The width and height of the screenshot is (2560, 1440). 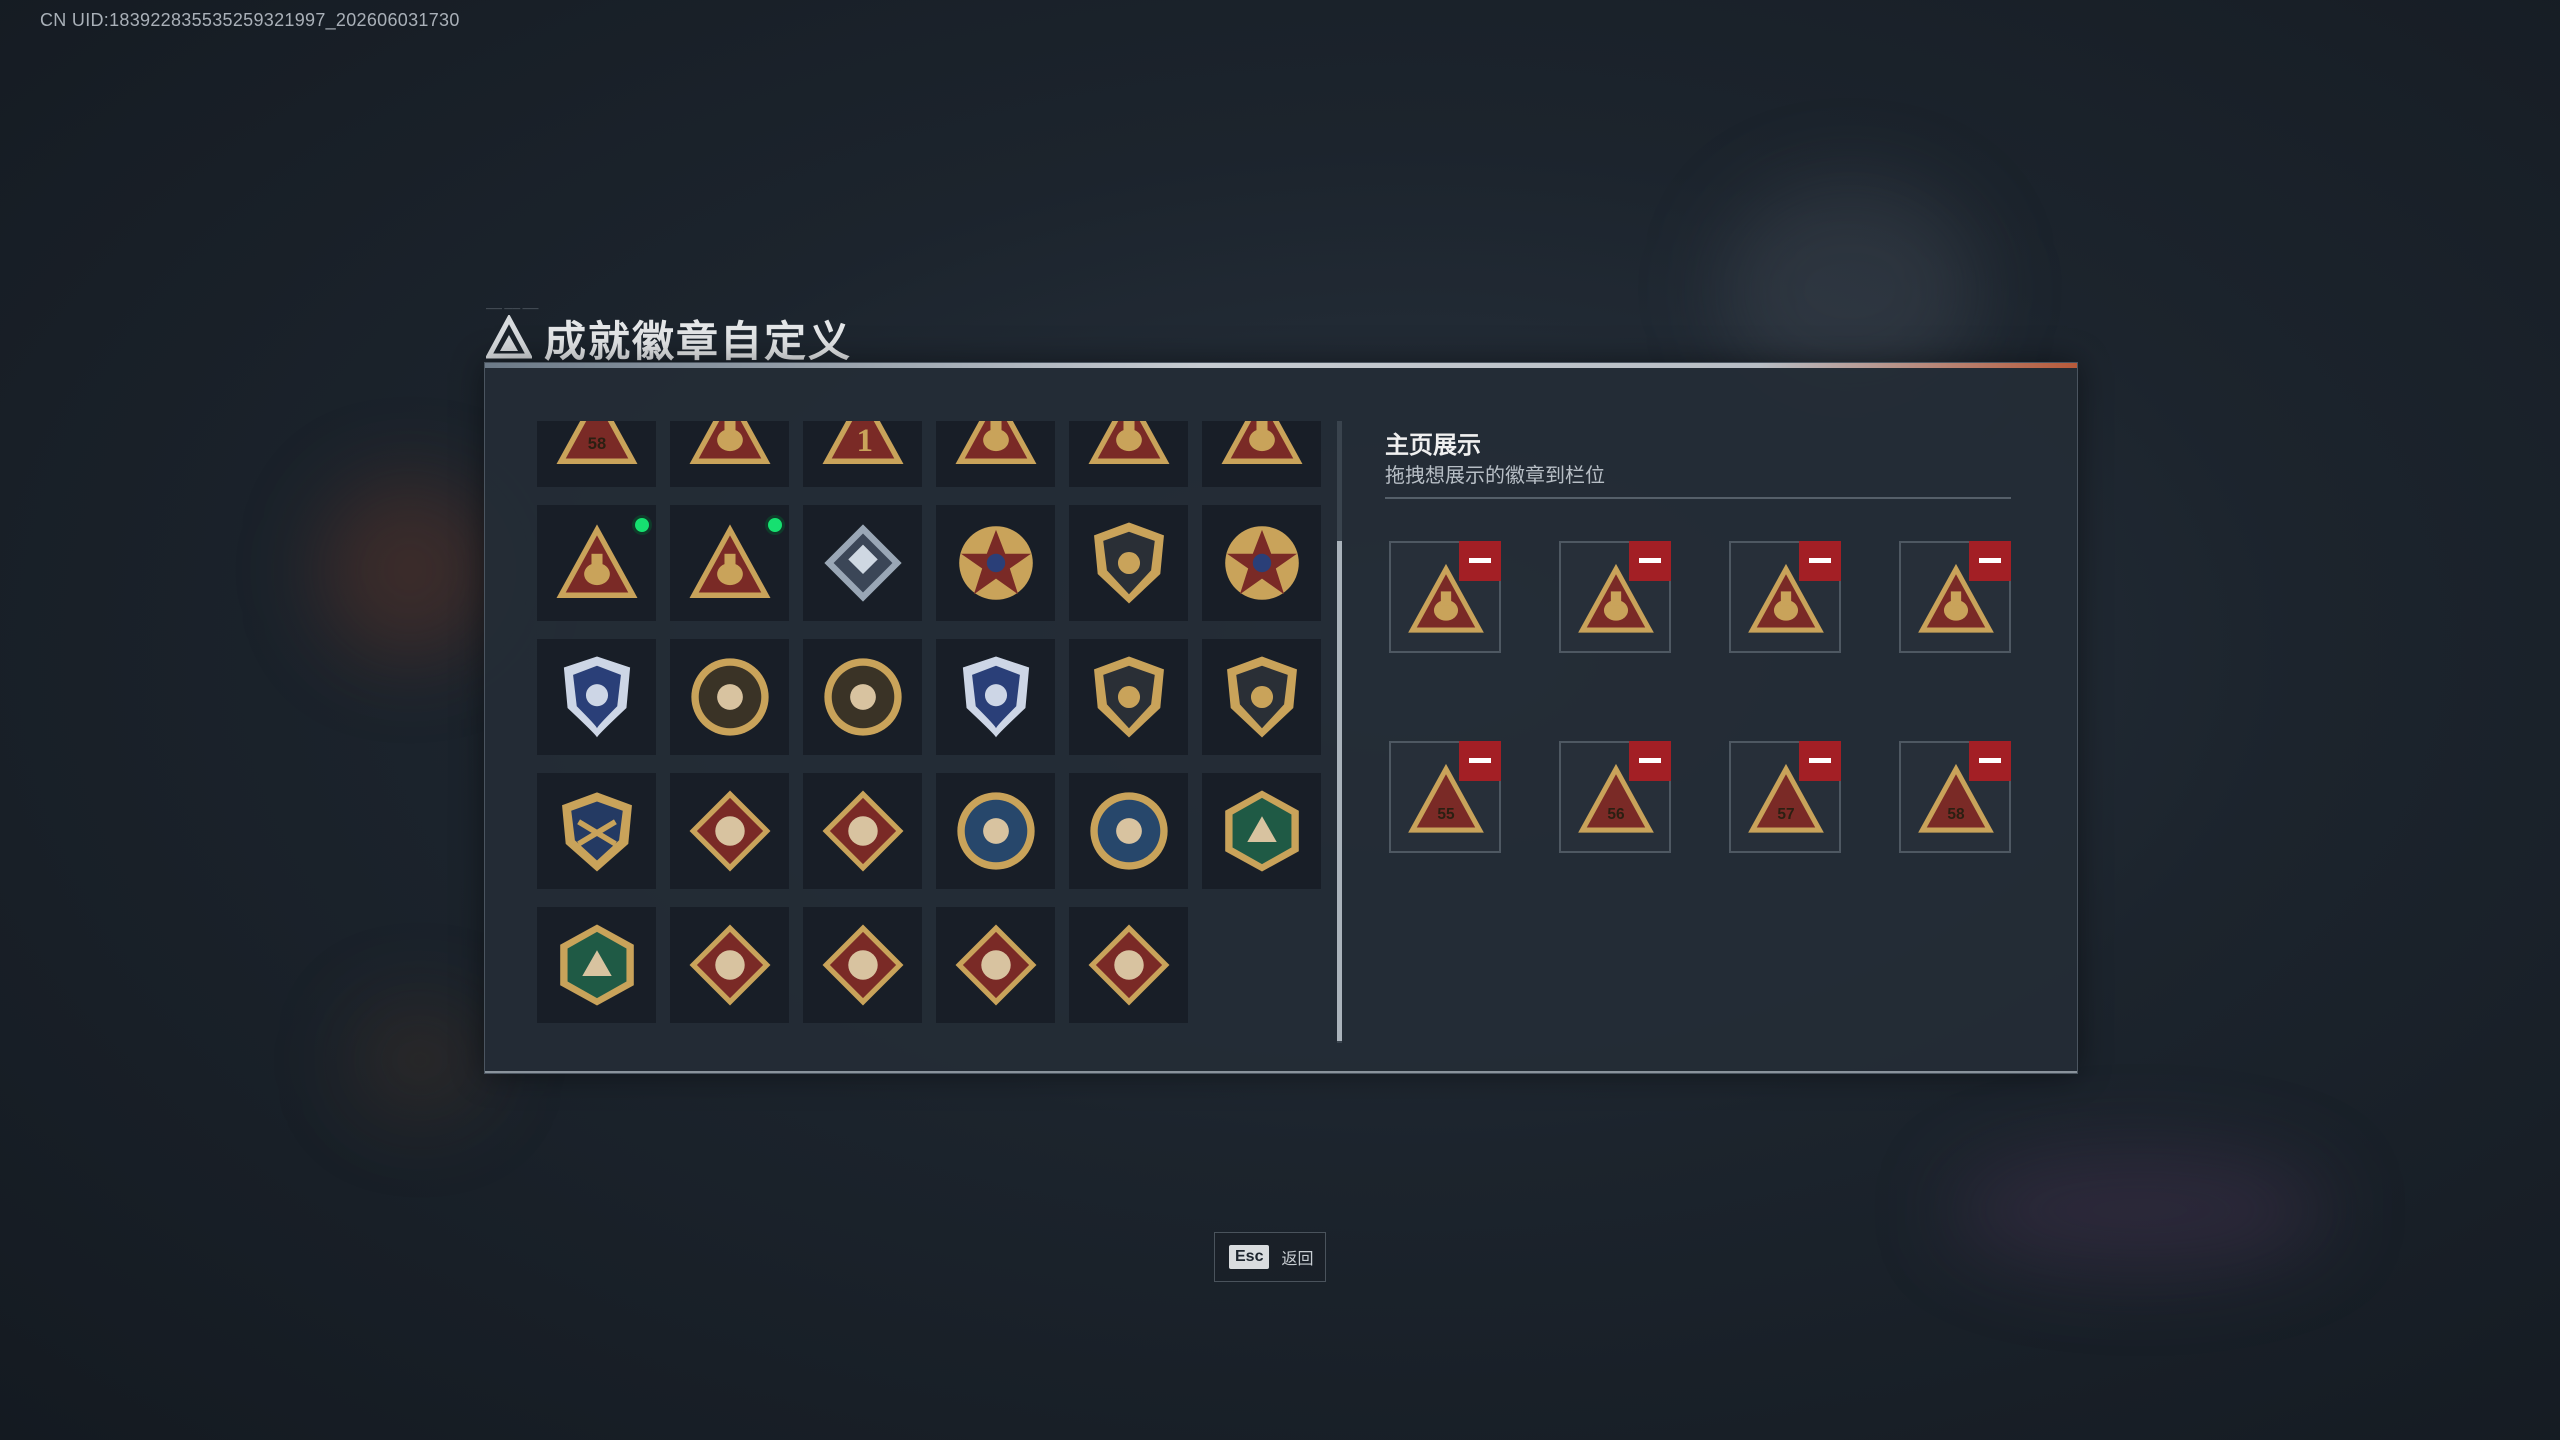 I want to click on star-medal-badge-icon, so click(x=996, y=563).